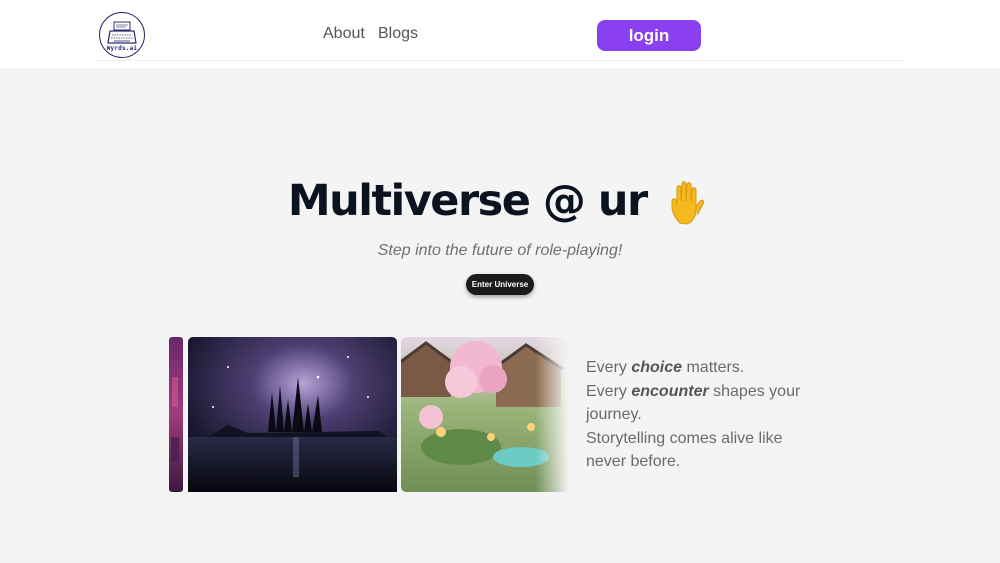  Describe the element at coordinates (649, 35) in the screenshot. I see `login-button: login` at that location.